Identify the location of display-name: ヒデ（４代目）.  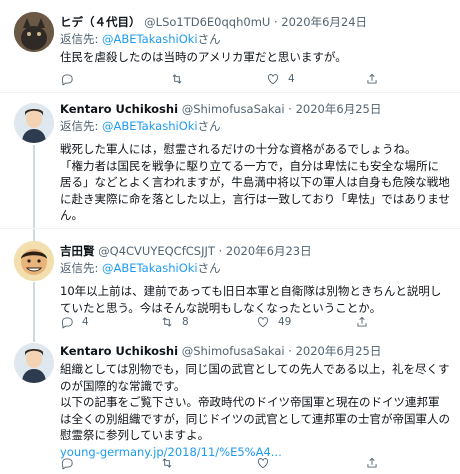
(100, 22).